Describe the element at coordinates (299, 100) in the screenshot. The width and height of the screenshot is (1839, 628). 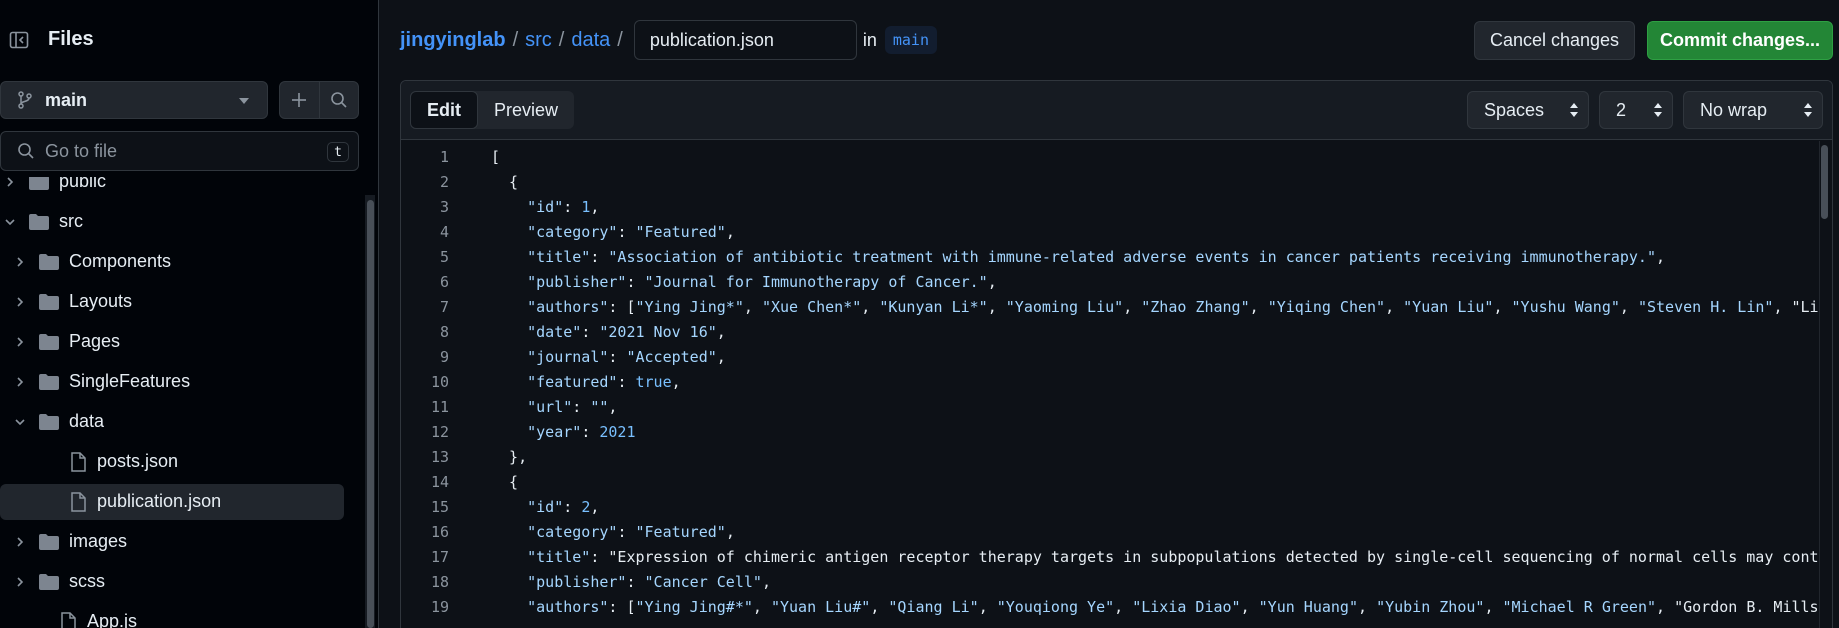
I see `add-file-button` at that location.